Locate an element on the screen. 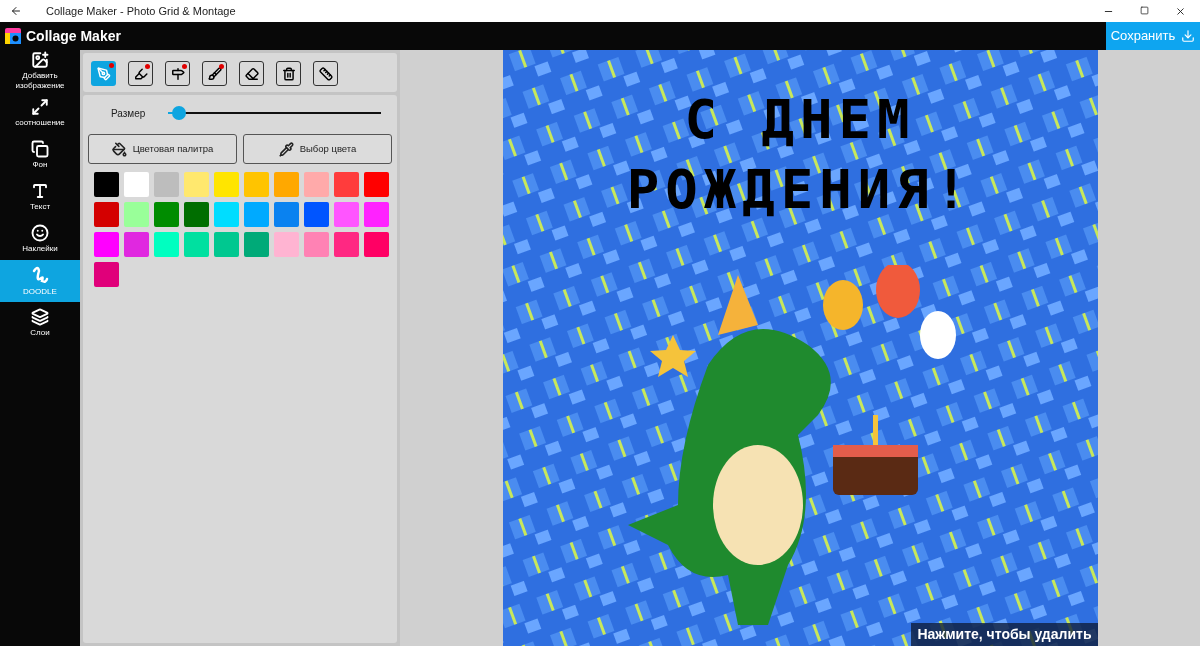  download-icon is located at coordinates (1188, 36).